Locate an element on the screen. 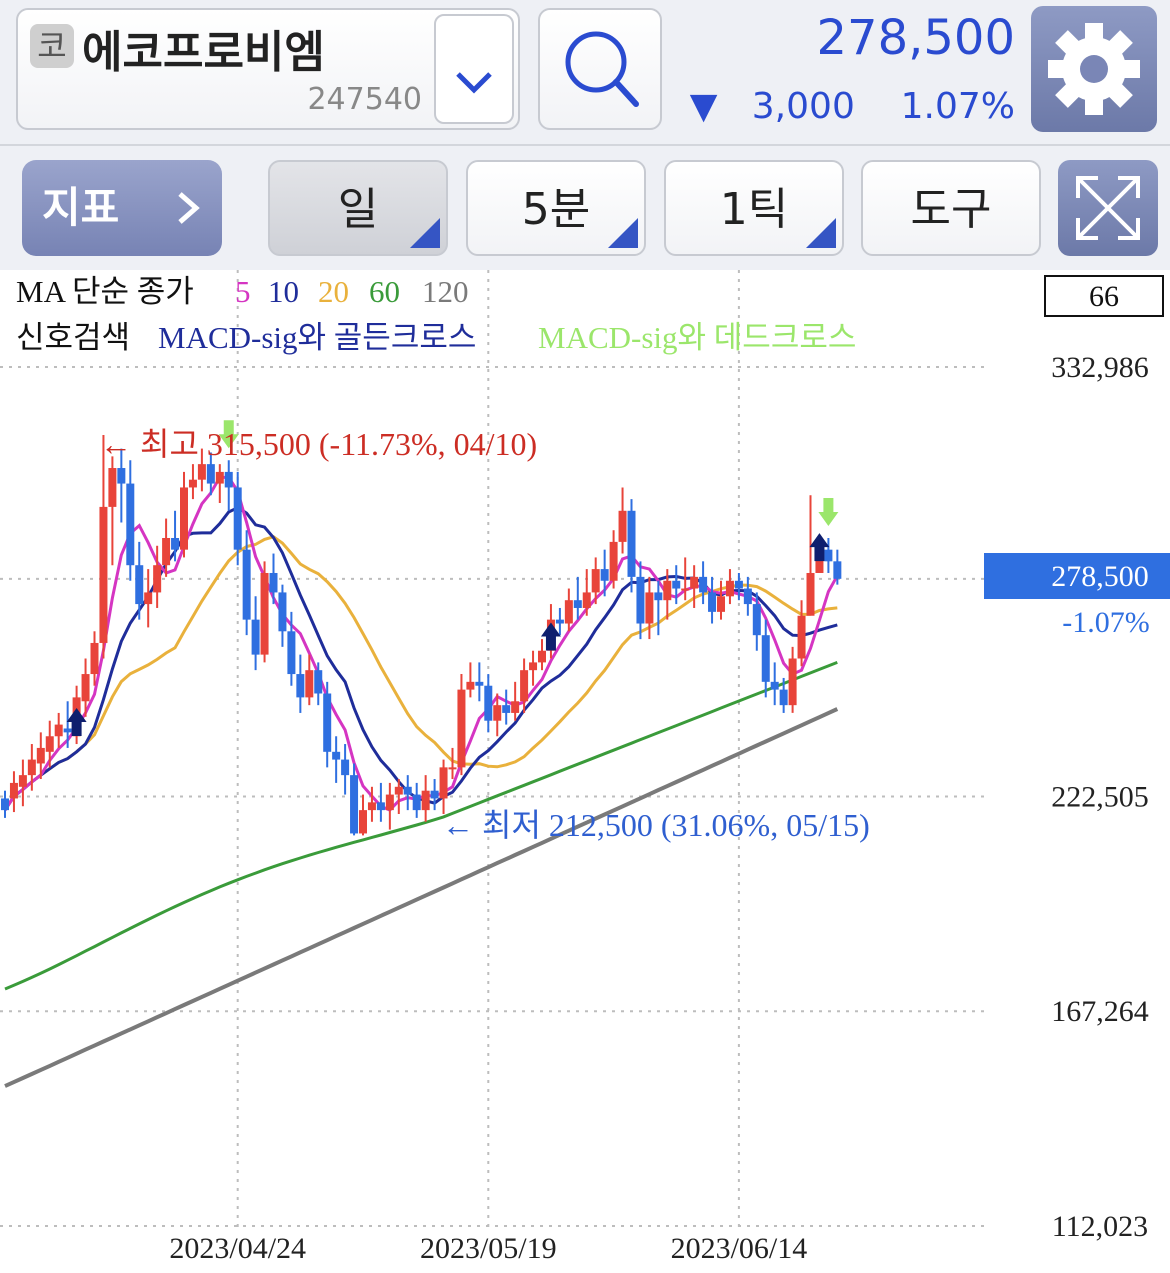 This screenshot has height=1273, width=1170. low-annotation: ← 최저 212,500 (31.06%, 05/15) is located at coordinates (656, 825).